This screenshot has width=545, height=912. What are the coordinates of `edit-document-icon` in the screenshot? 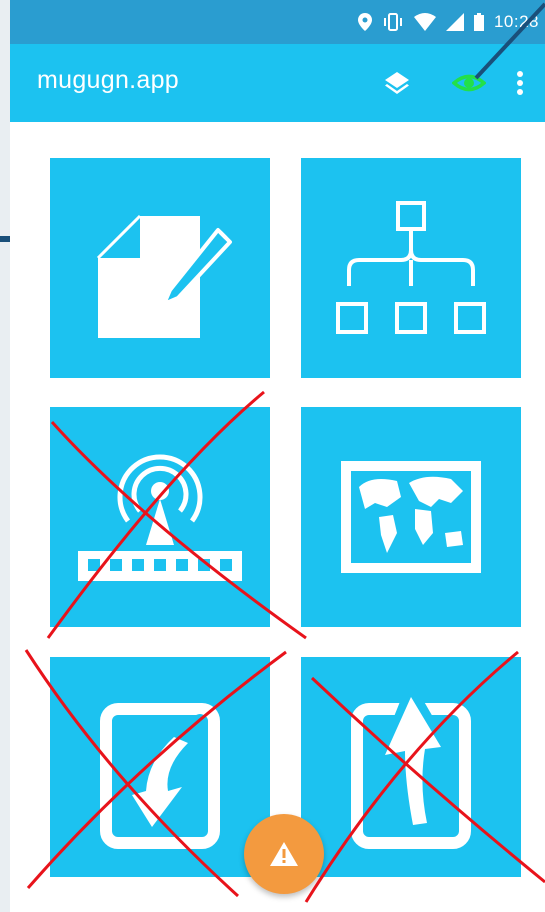 It's located at (164, 276).